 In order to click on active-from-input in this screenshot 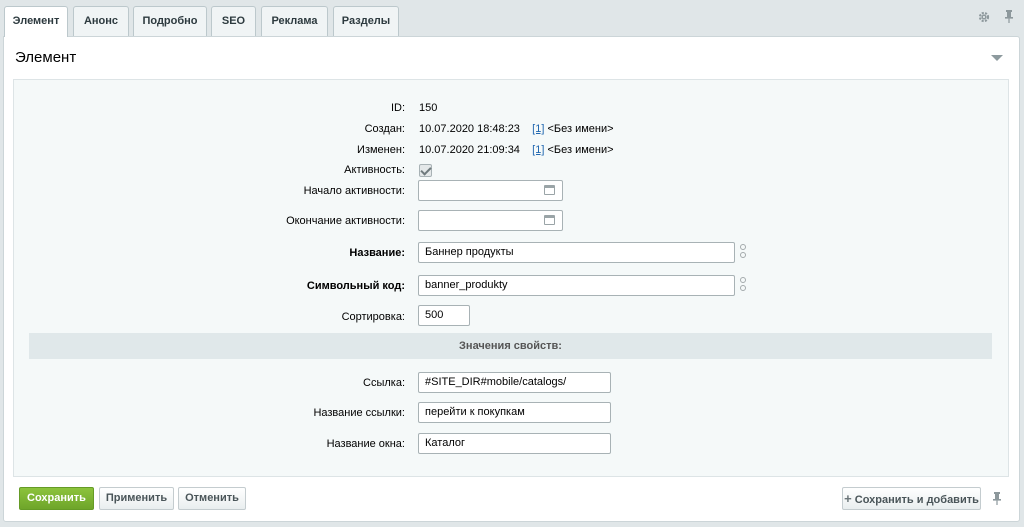, I will do `click(490, 190)`.